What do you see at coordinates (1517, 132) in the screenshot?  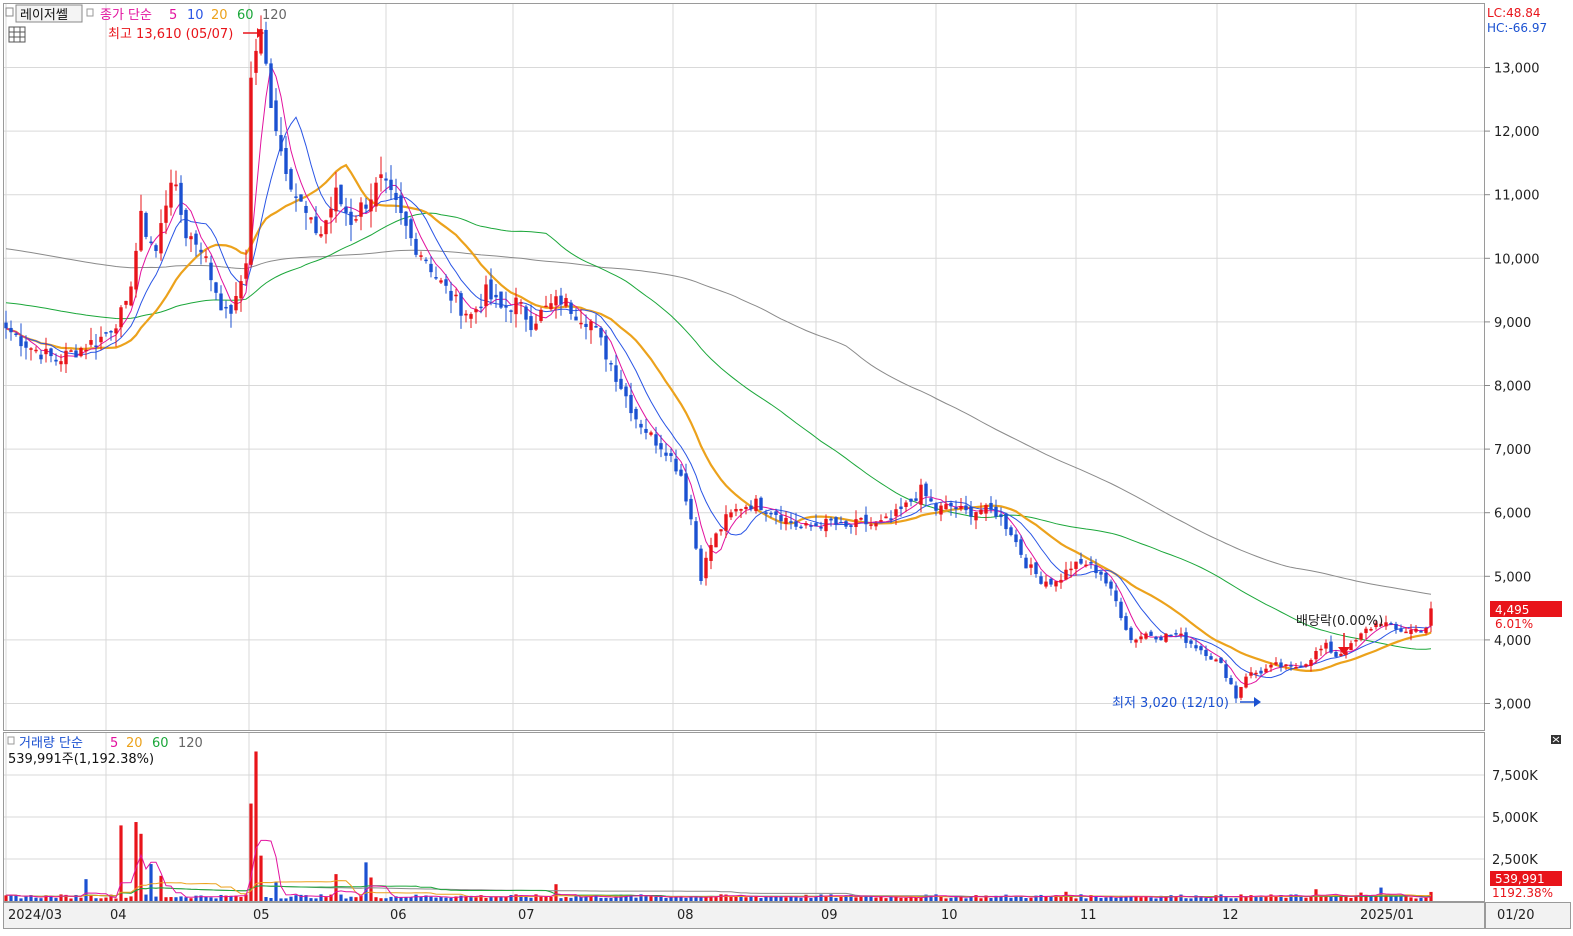 I see `y-tick-label: 12,000` at bounding box center [1517, 132].